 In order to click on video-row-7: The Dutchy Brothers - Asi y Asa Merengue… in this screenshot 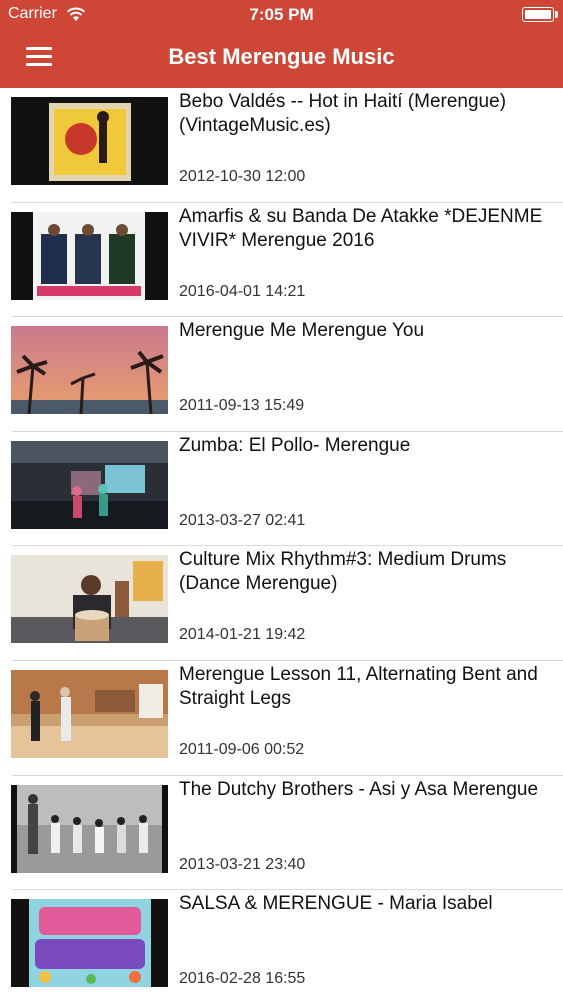, I will do `click(281, 833)`.